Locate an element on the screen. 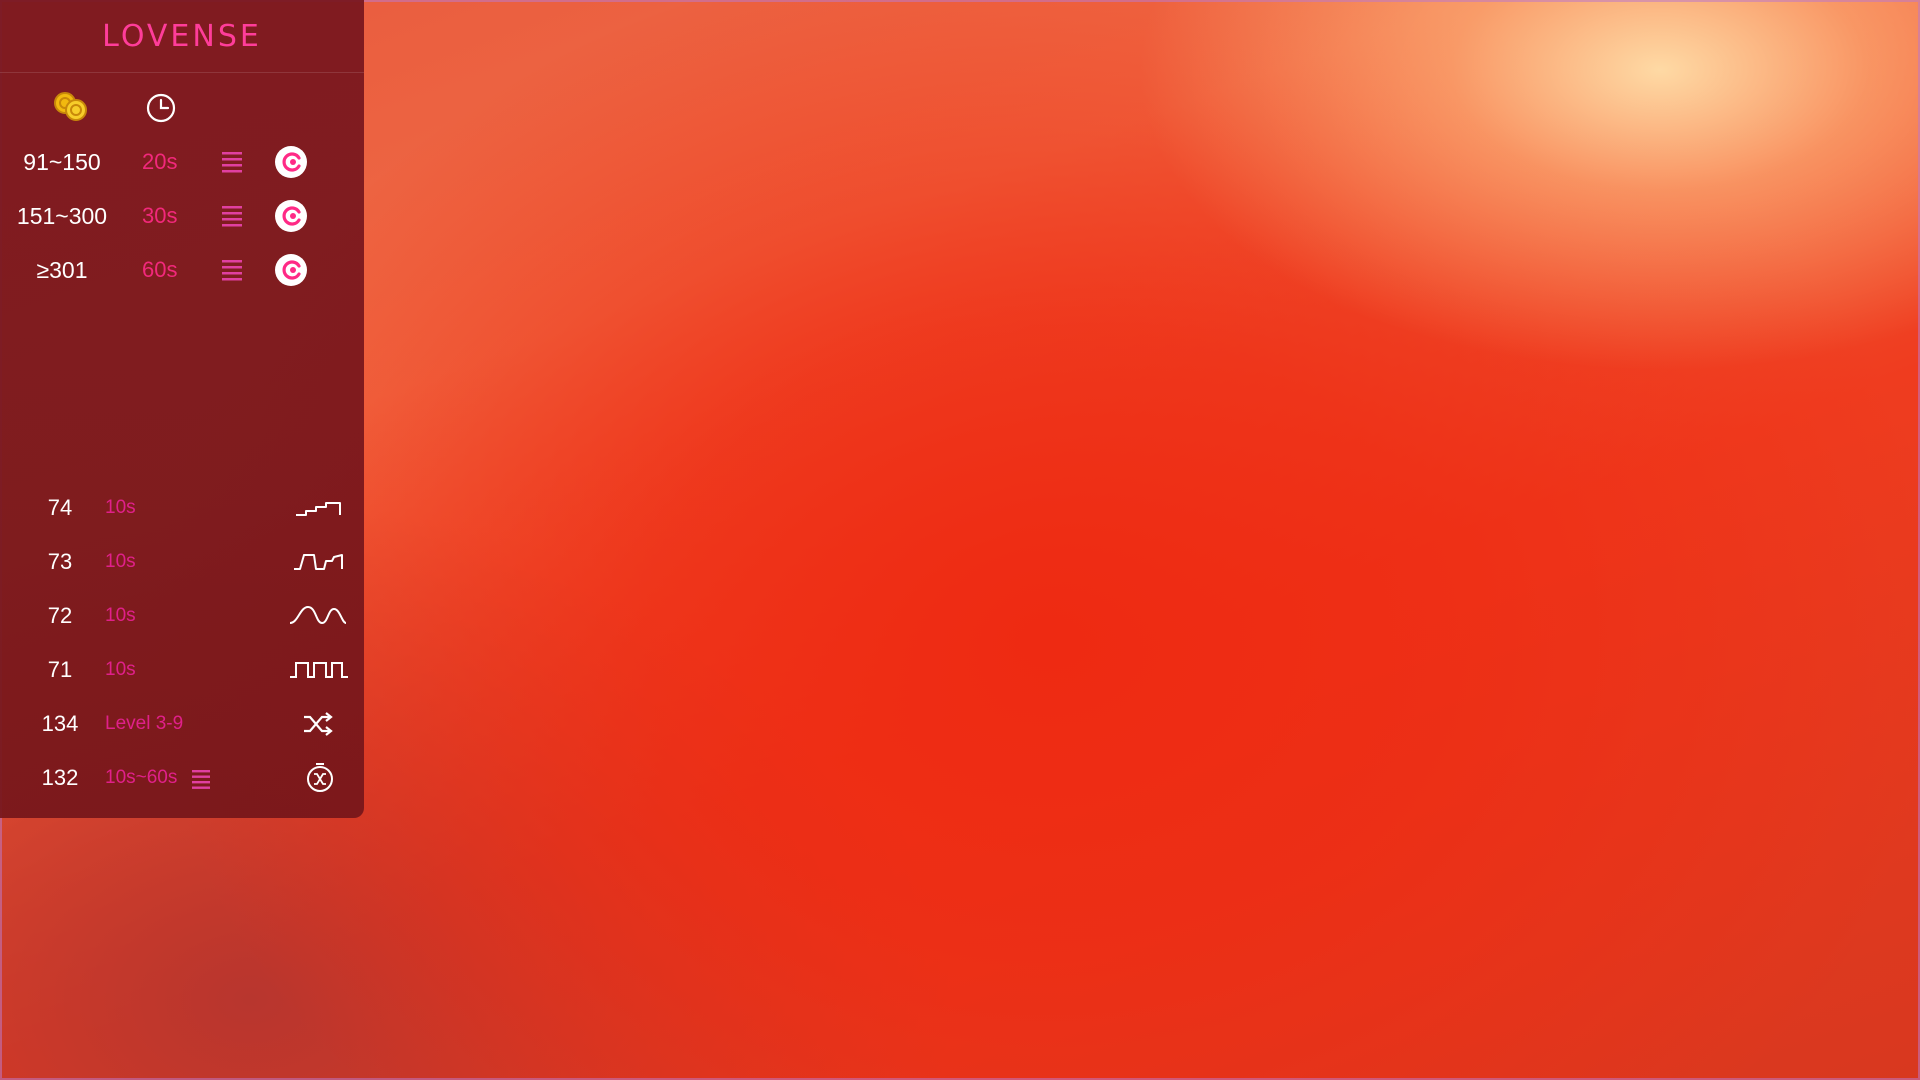 The width and height of the screenshot is (1920, 1080). pulse-pattern-icon is located at coordinates (318, 562).